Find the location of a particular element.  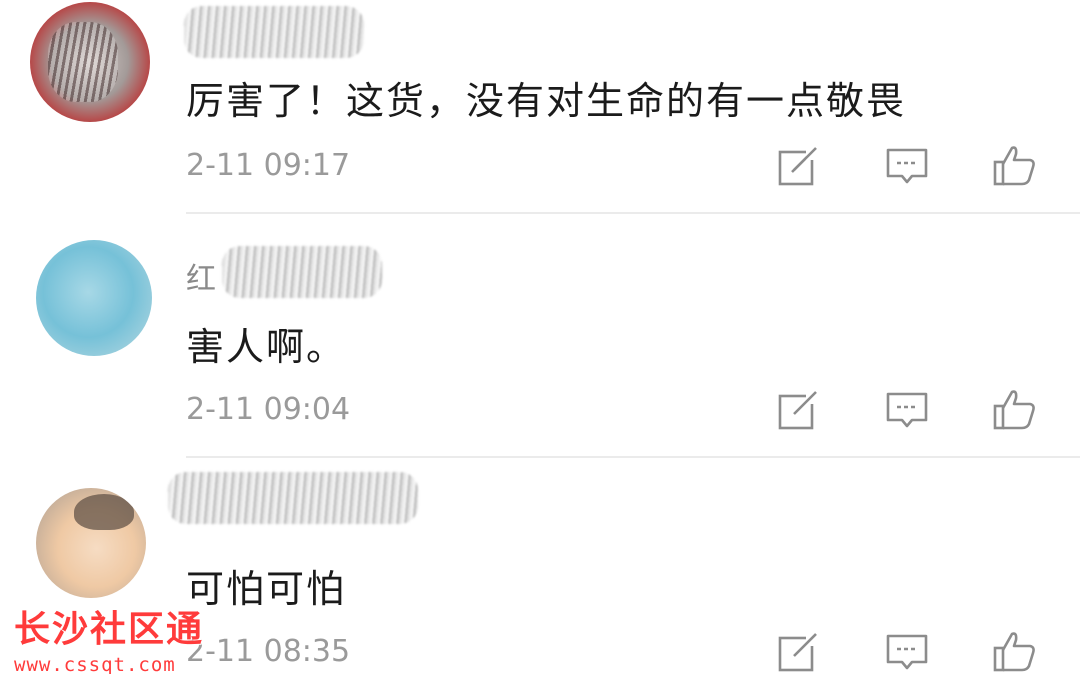

watermark-title: 长沙社区通 is located at coordinates (109, 629).